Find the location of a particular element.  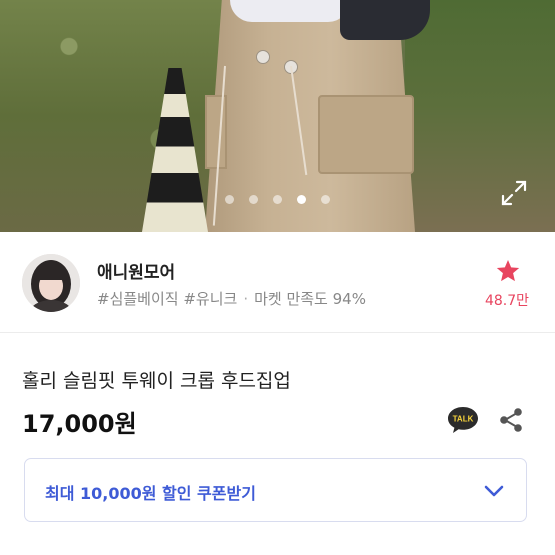

coupon-label: 최대 10,000원 할인 쿠폰받기 is located at coordinates (150, 493).